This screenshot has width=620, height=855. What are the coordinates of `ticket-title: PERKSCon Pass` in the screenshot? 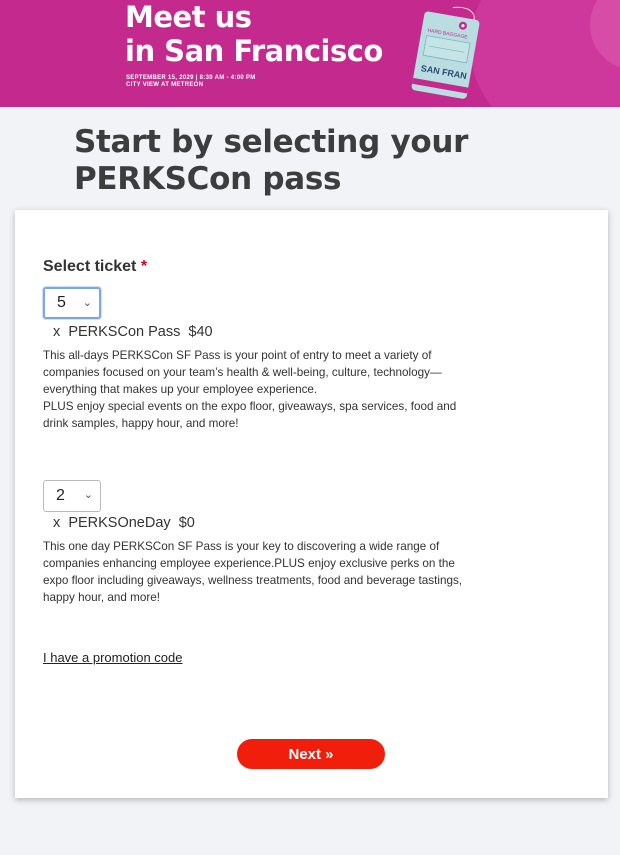 It's located at (124, 332).